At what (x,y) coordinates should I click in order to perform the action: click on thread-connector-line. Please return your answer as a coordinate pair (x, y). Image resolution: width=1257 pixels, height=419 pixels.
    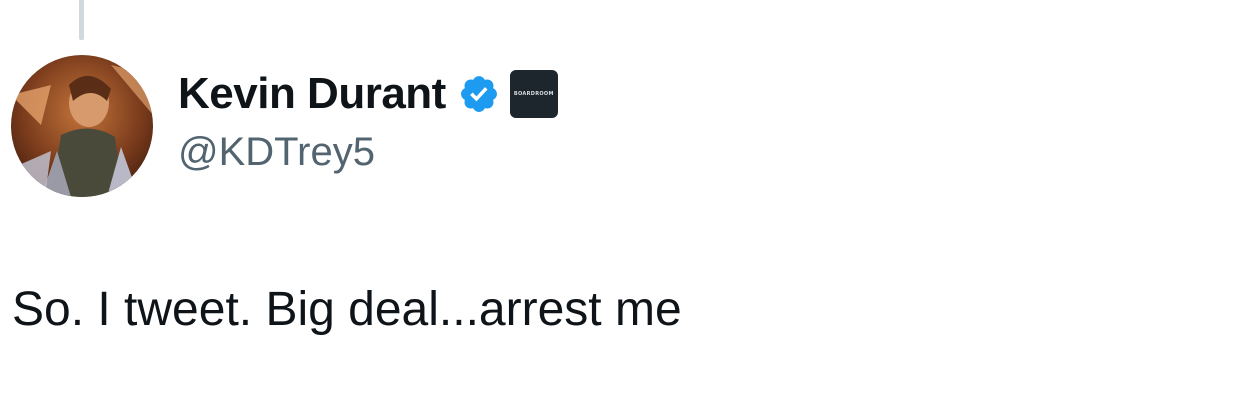
    Looking at the image, I should click on (81, 20).